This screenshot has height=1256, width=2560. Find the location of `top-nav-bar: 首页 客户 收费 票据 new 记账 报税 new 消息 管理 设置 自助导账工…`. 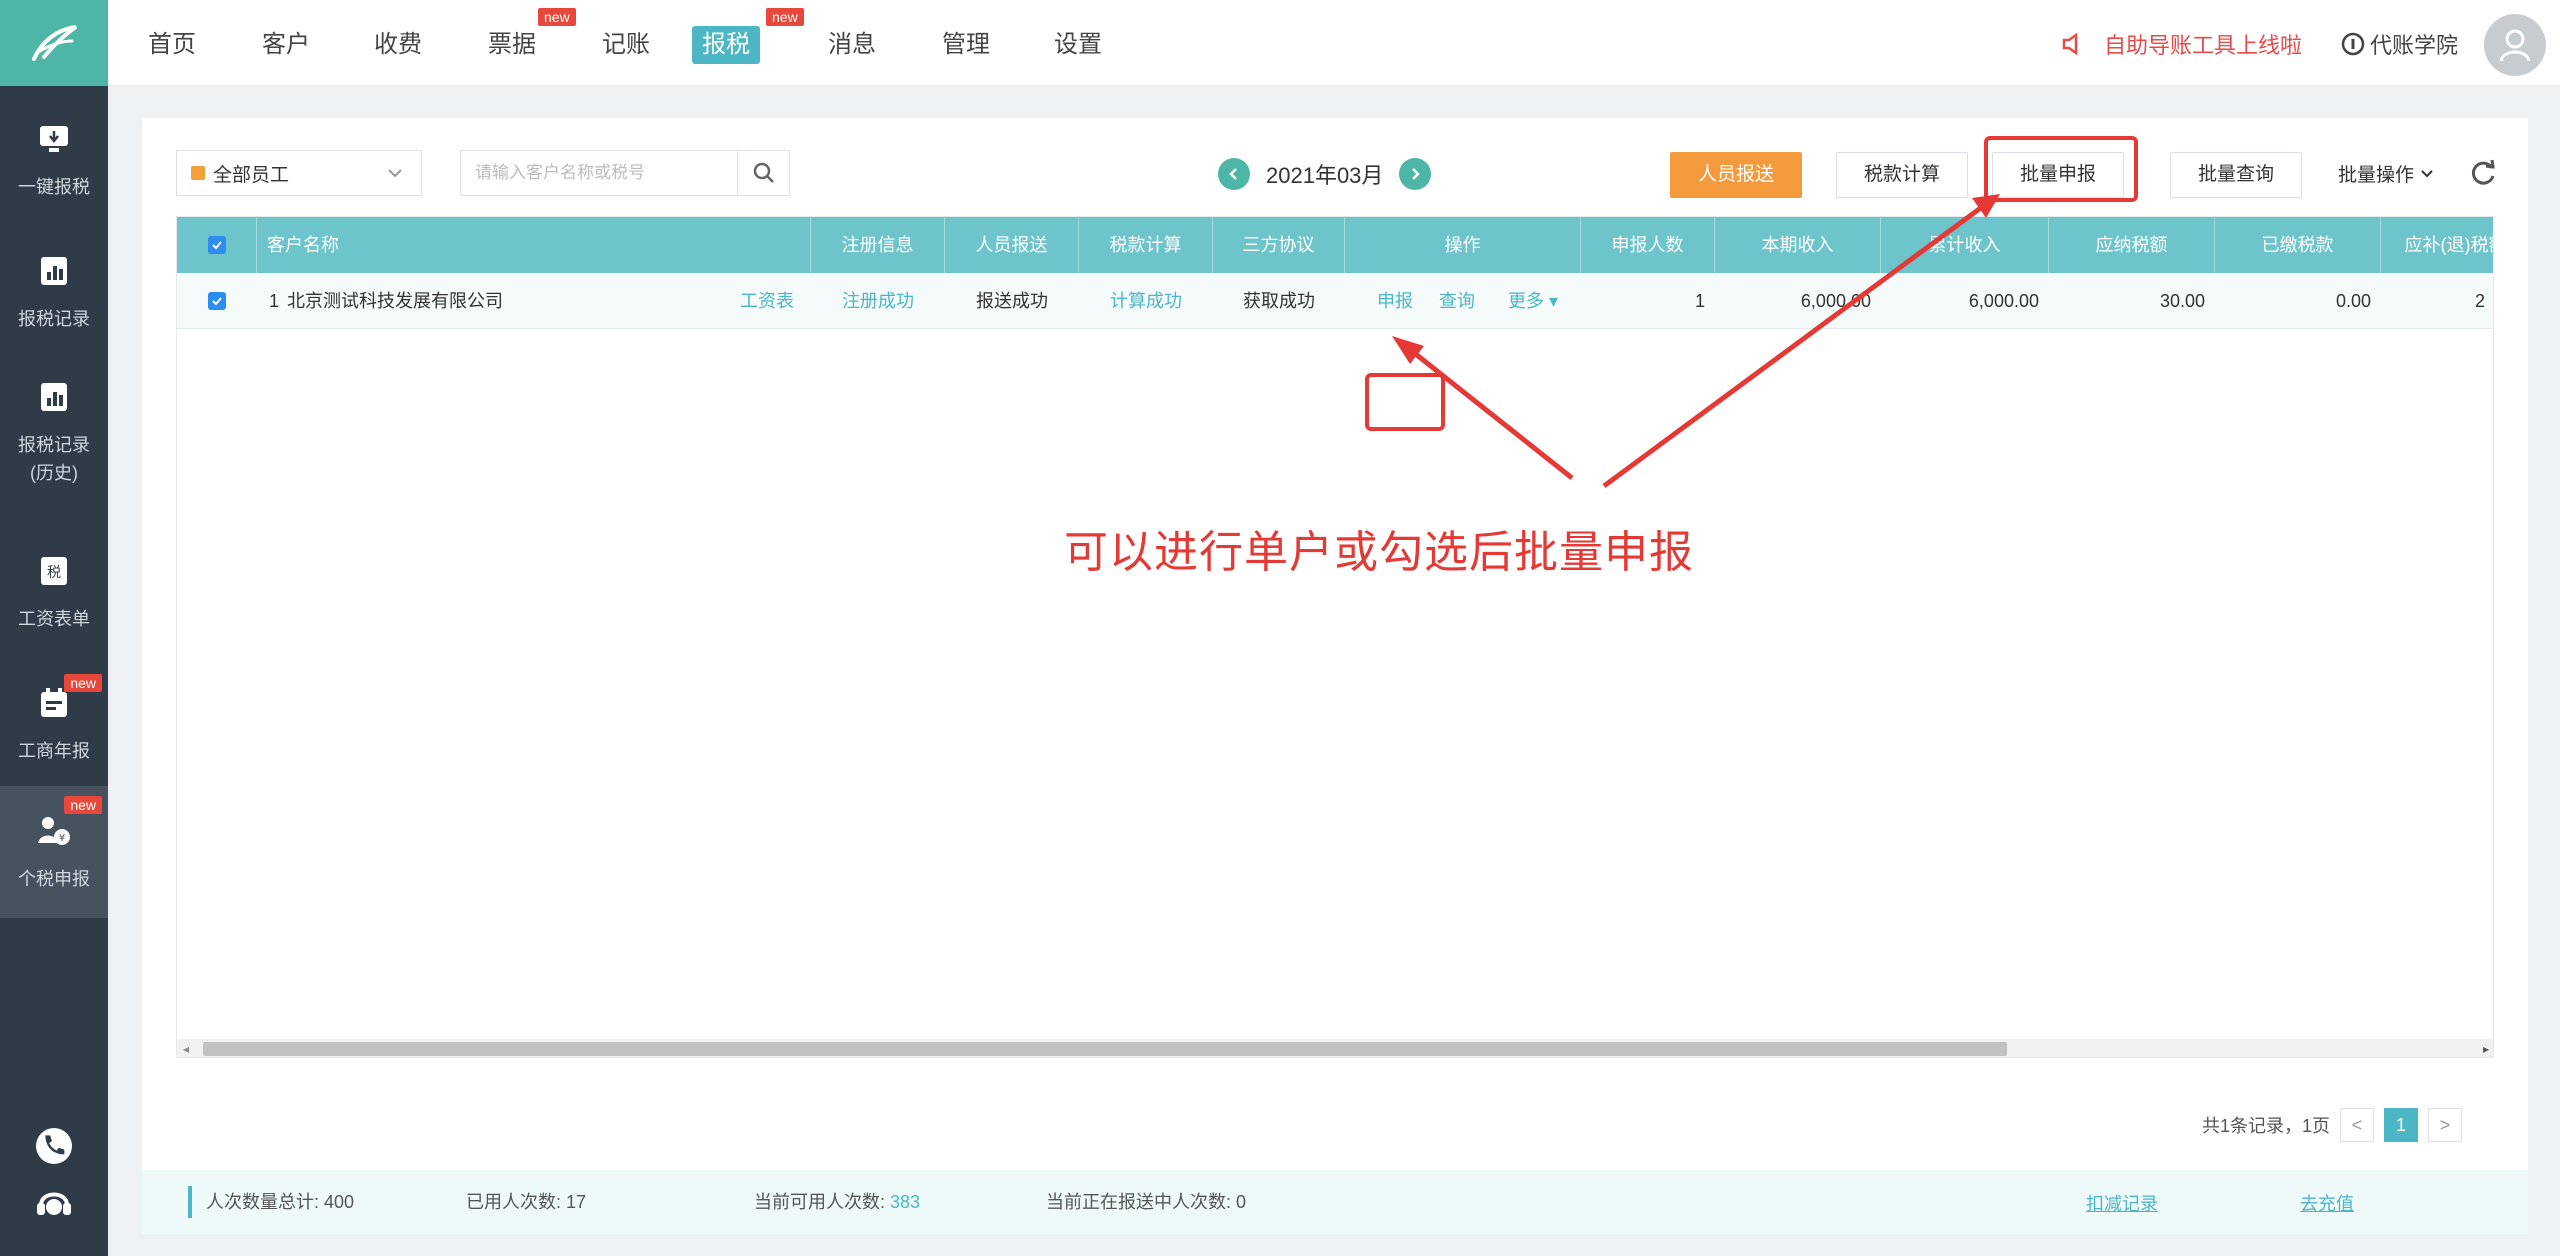

top-nav-bar: 首页 客户 收费 票据 new 记账 报税 new 消息 管理 设置 自助导账工… is located at coordinates (1334, 43).